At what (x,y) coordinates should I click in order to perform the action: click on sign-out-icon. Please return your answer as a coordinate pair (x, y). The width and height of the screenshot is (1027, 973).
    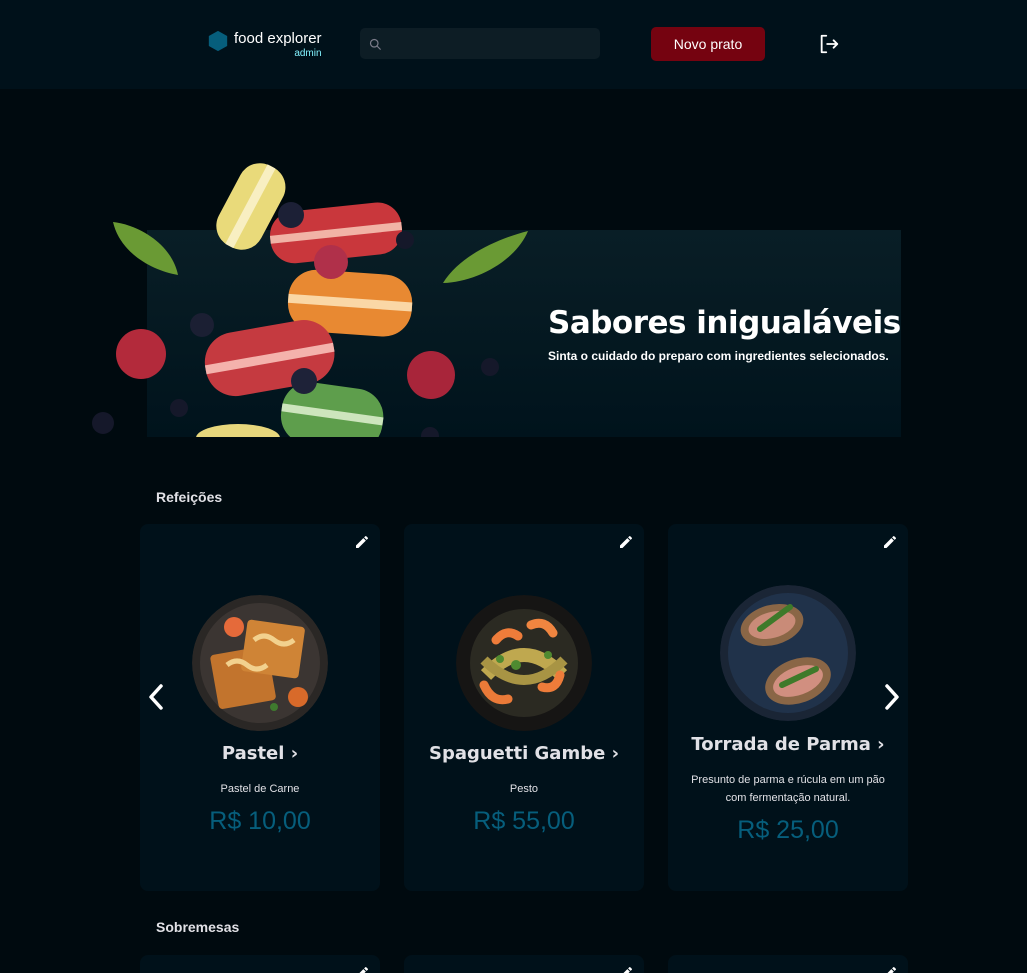
    Looking at the image, I should click on (829, 44).